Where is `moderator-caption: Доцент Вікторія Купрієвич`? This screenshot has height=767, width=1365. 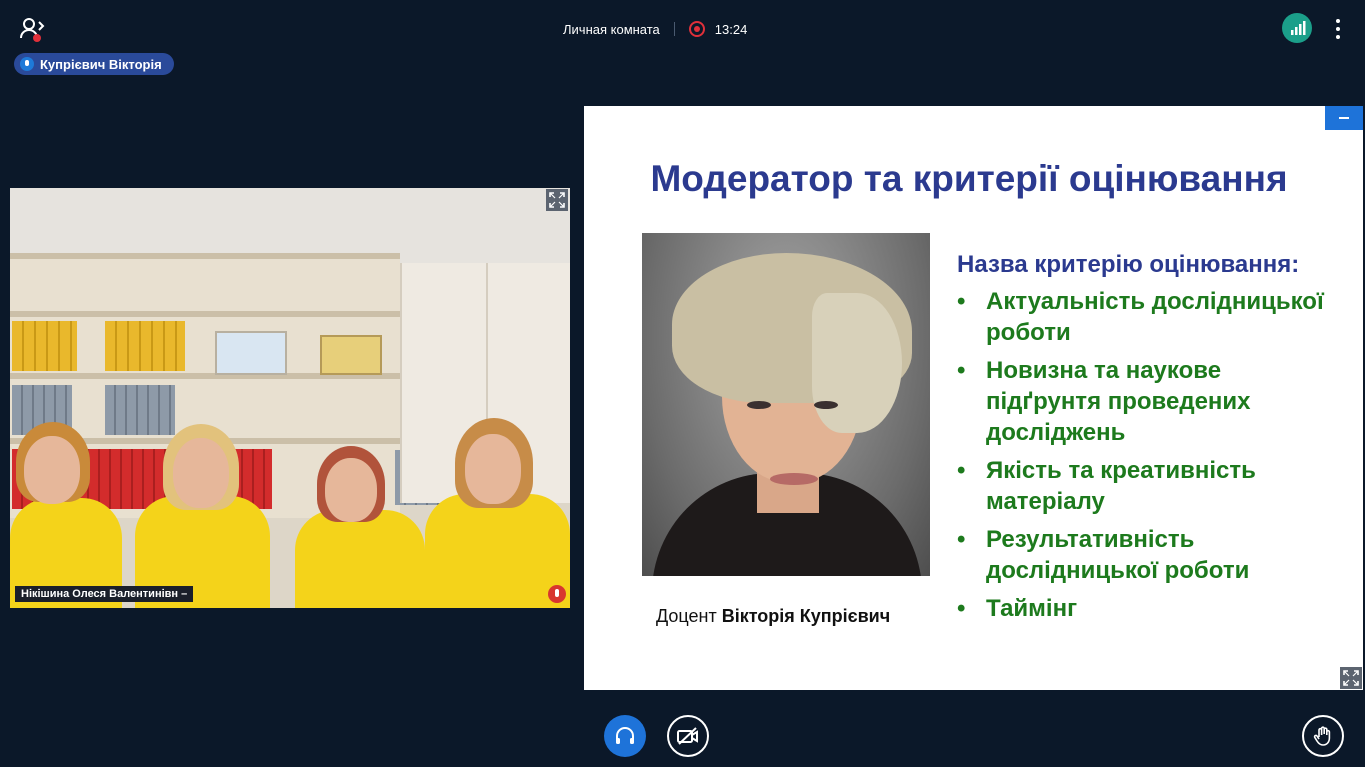 moderator-caption: Доцент Вікторія Купрієвич is located at coordinates (773, 616).